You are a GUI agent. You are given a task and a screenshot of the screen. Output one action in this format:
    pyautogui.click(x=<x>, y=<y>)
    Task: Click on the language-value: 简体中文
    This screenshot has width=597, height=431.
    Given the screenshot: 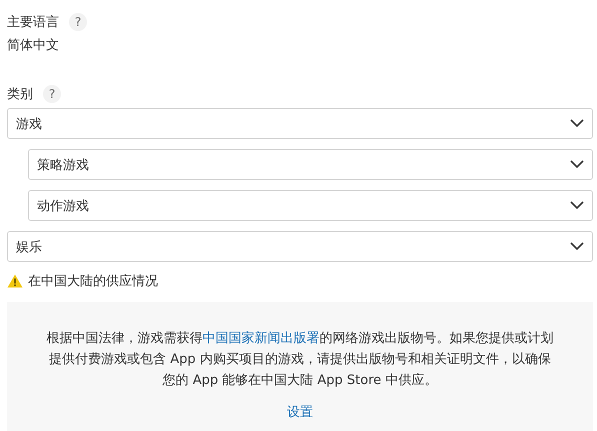 What is the action you would take?
    pyautogui.click(x=33, y=45)
    